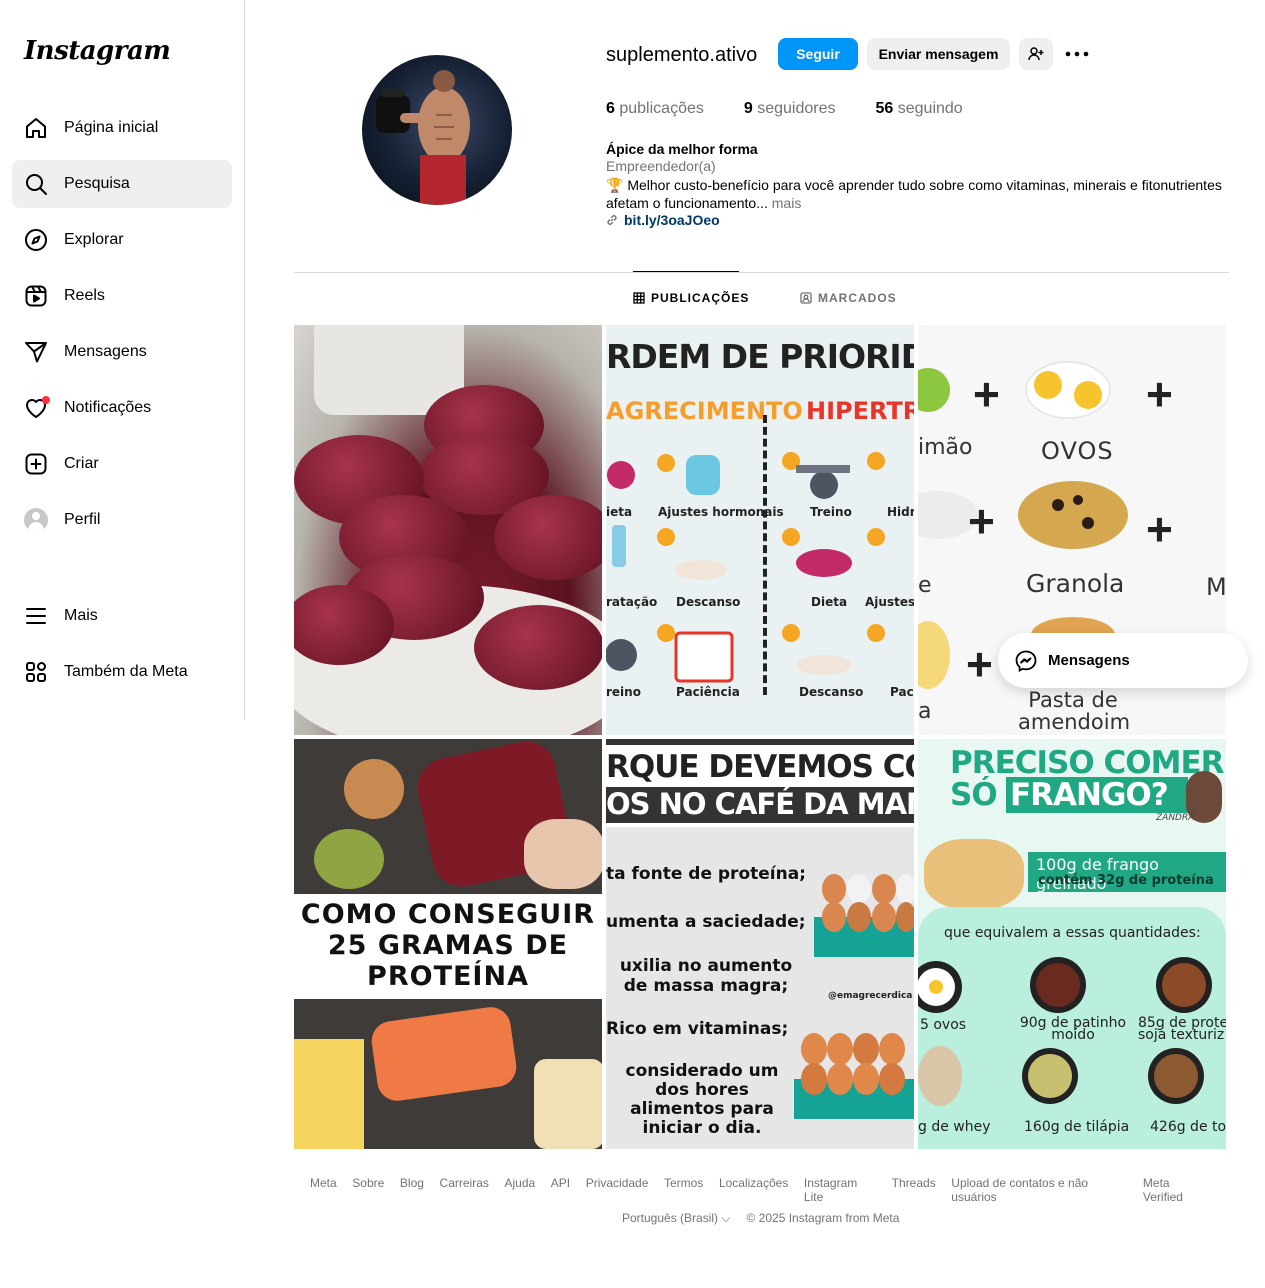 Image resolution: width=1265 pixels, height=1288 pixels. I want to click on food-label: a, so click(925, 711).